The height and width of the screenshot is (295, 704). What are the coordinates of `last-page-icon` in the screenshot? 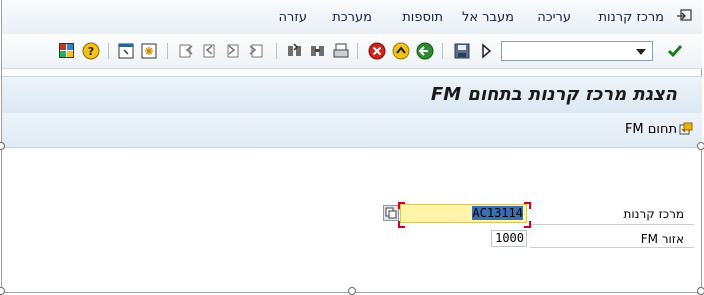 It's located at (257, 51).